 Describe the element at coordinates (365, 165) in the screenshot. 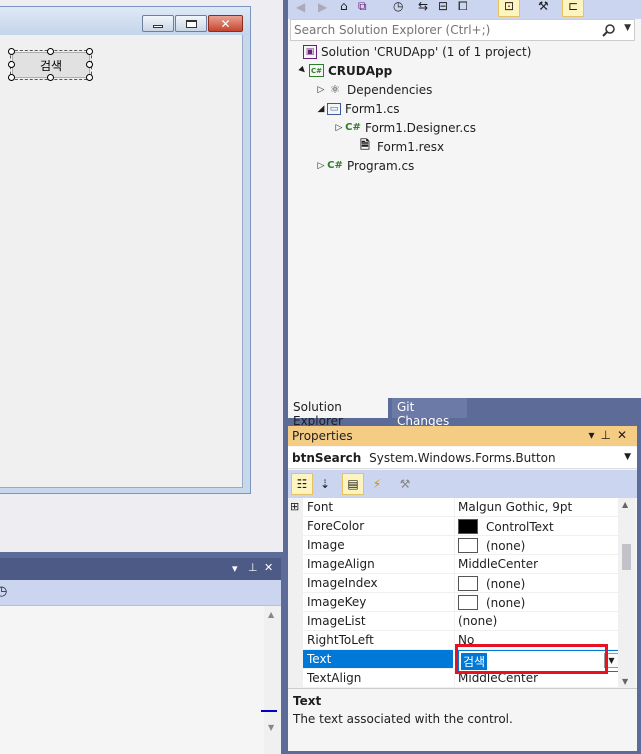

I see `tree-item-program-cs: ▷ C# Program.cs` at that location.